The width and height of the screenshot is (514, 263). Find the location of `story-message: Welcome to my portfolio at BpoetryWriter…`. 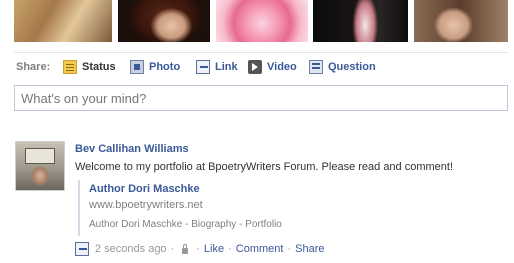

story-message: Welcome to my portfolio at BpoetryWriter… is located at coordinates (264, 167).